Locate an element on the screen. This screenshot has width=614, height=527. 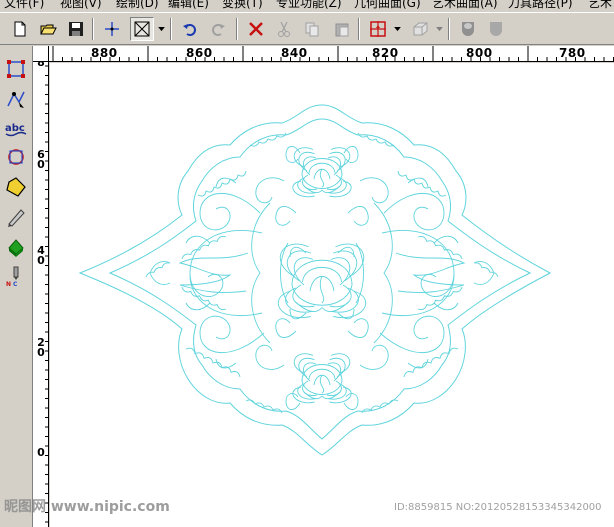
new-file-button is located at coordinates (20, 29).